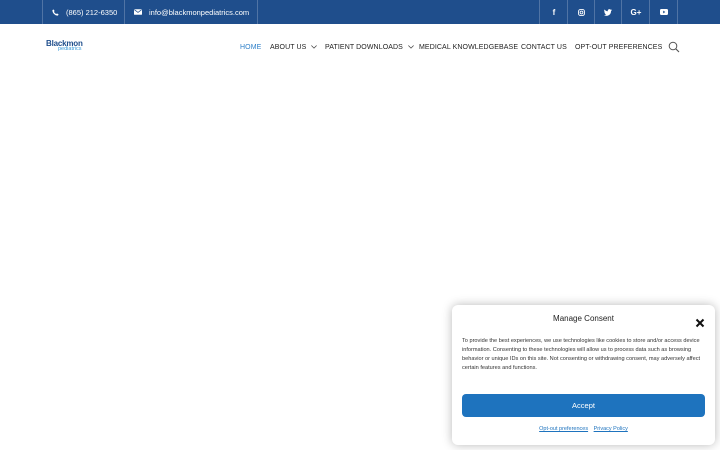 The image size is (720, 450). I want to click on nav-opt-out-preferences: OPT-OUT PREFERENCES, so click(618, 47).